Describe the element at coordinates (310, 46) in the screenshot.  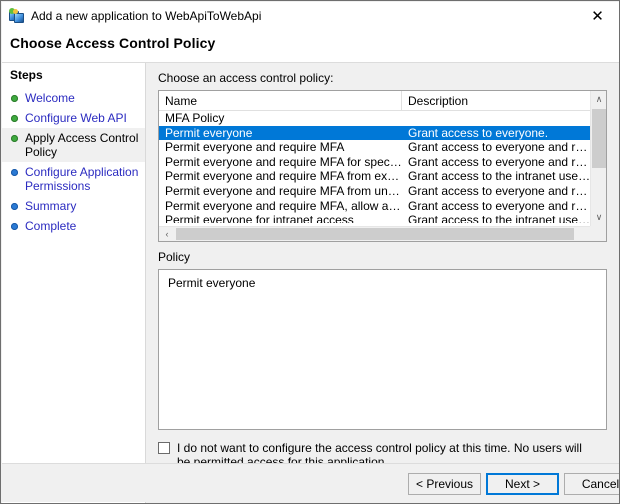
I see `header-area: Choose Access Control Policy` at that location.